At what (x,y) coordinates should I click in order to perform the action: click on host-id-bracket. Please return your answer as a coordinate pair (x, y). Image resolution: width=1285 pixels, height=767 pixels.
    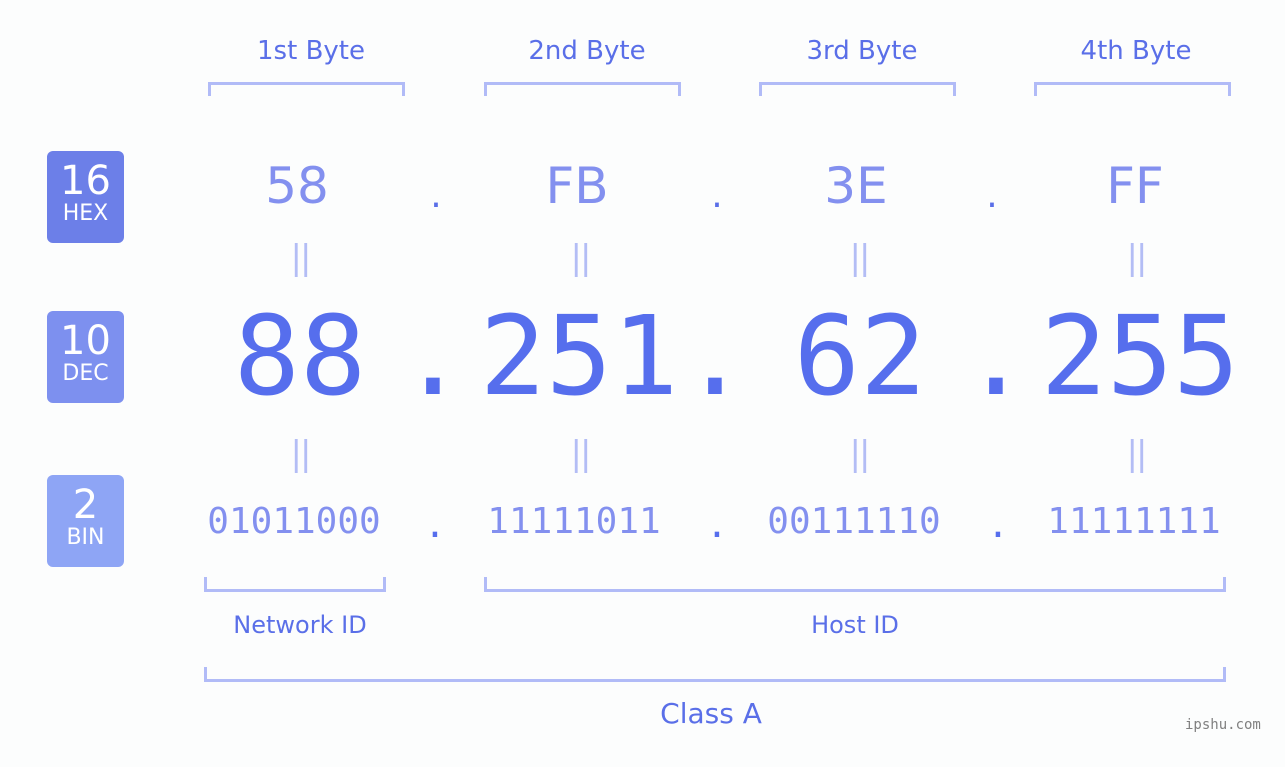
    Looking at the image, I should click on (855, 584).